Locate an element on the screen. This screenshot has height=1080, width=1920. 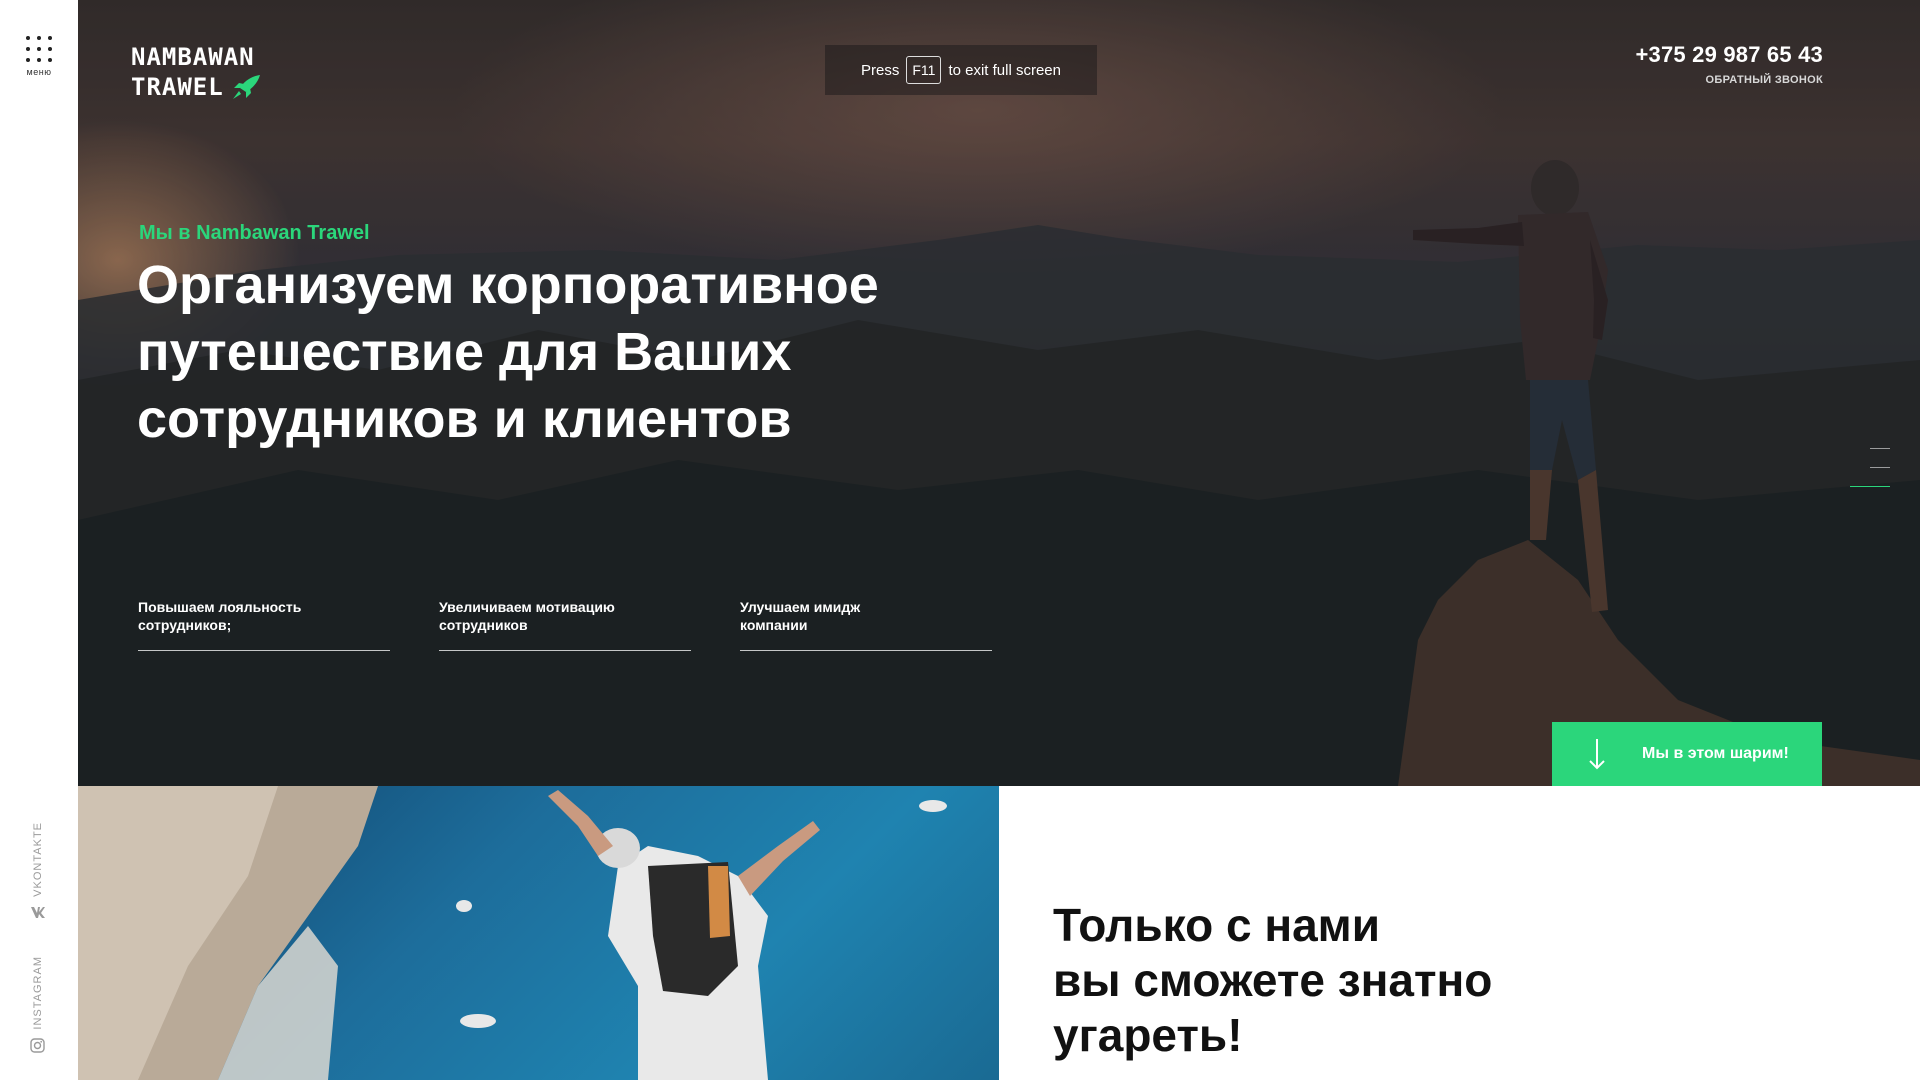
phone-block: +375 29 987 65 43 ОБРАТНЫЙ ЗВОНОК is located at coordinates (1729, 64).